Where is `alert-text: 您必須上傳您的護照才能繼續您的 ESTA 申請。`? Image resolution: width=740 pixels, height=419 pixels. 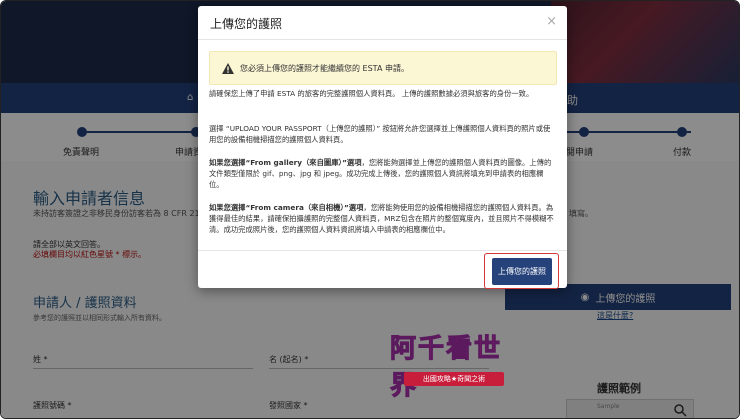
alert-text: 您必須上傳您的護照才能繼續您的 ESTA 申請。 is located at coordinates (324, 68).